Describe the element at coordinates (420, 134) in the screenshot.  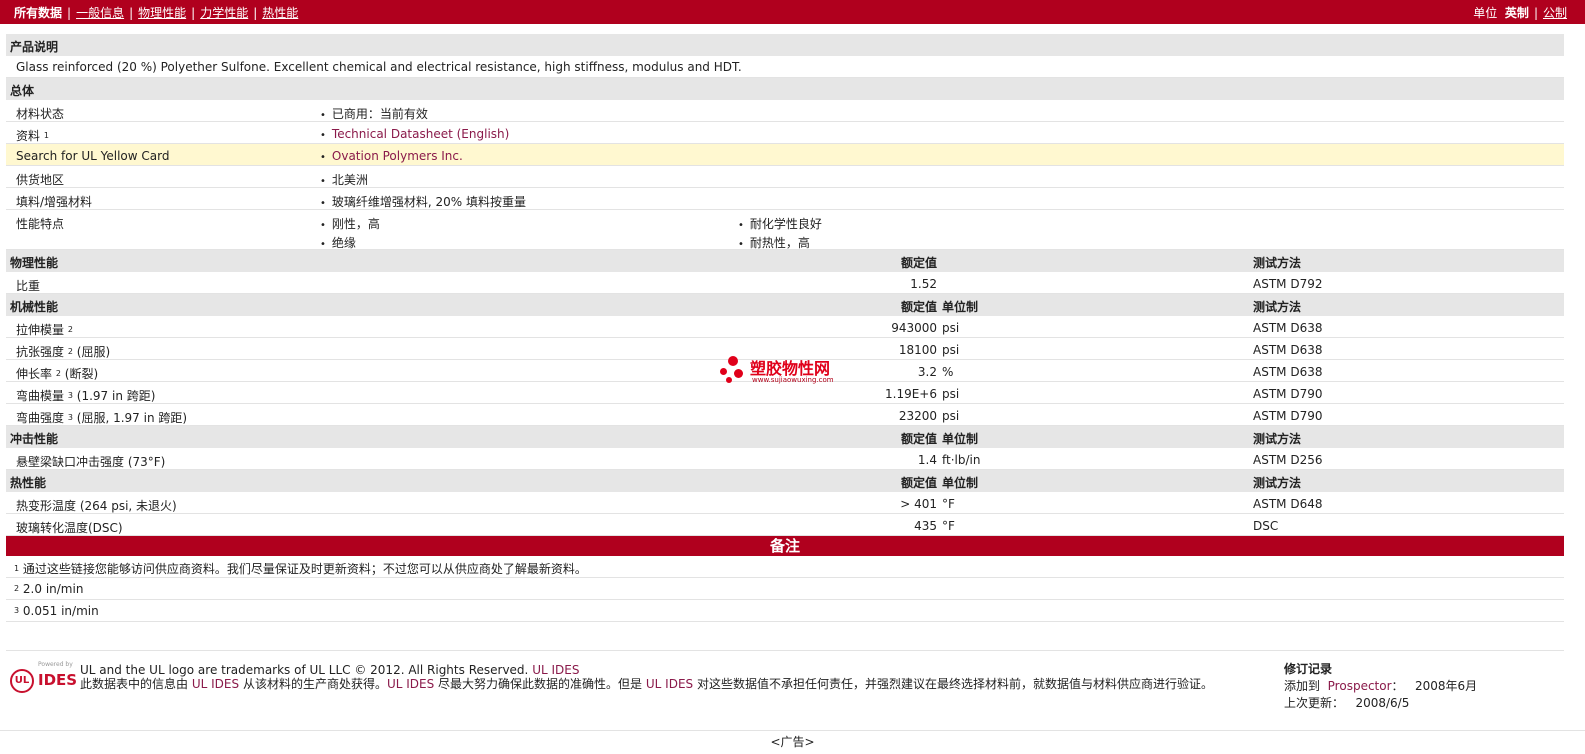
I see `datasheet-link: Technical Datasheet (English)` at that location.